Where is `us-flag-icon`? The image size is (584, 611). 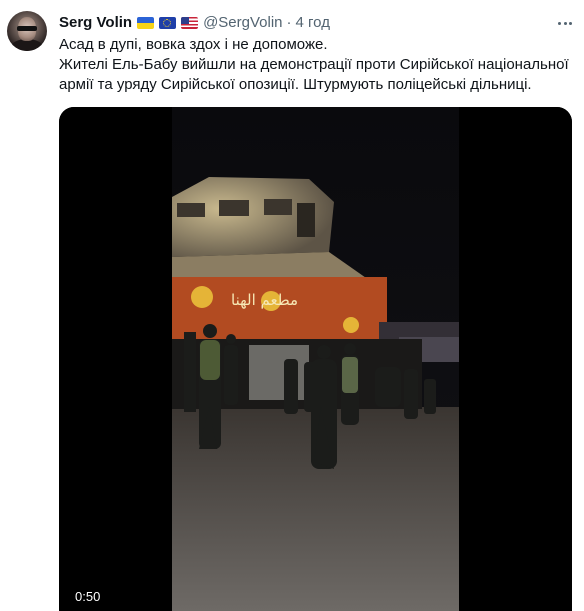 us-flag-icon is located at coordinates (190, 23).